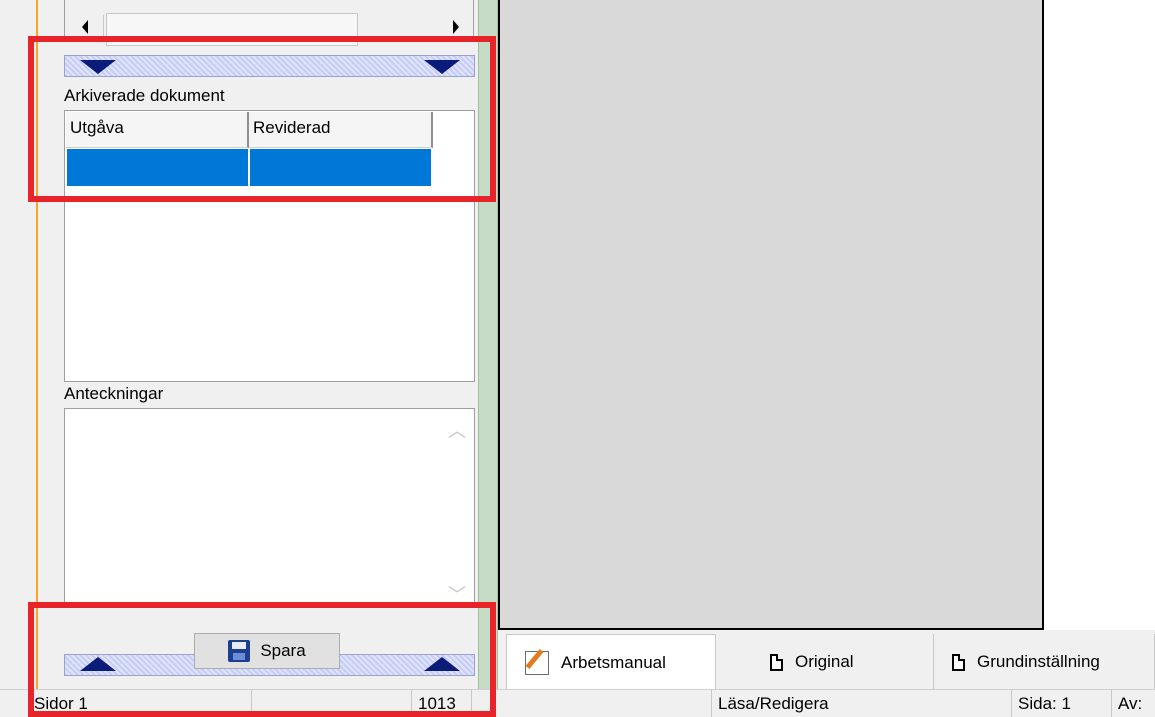 The width and height of the screenshot is (1155, 717). I want to click on tab-label: Grundinställning, so click(1038, 661).